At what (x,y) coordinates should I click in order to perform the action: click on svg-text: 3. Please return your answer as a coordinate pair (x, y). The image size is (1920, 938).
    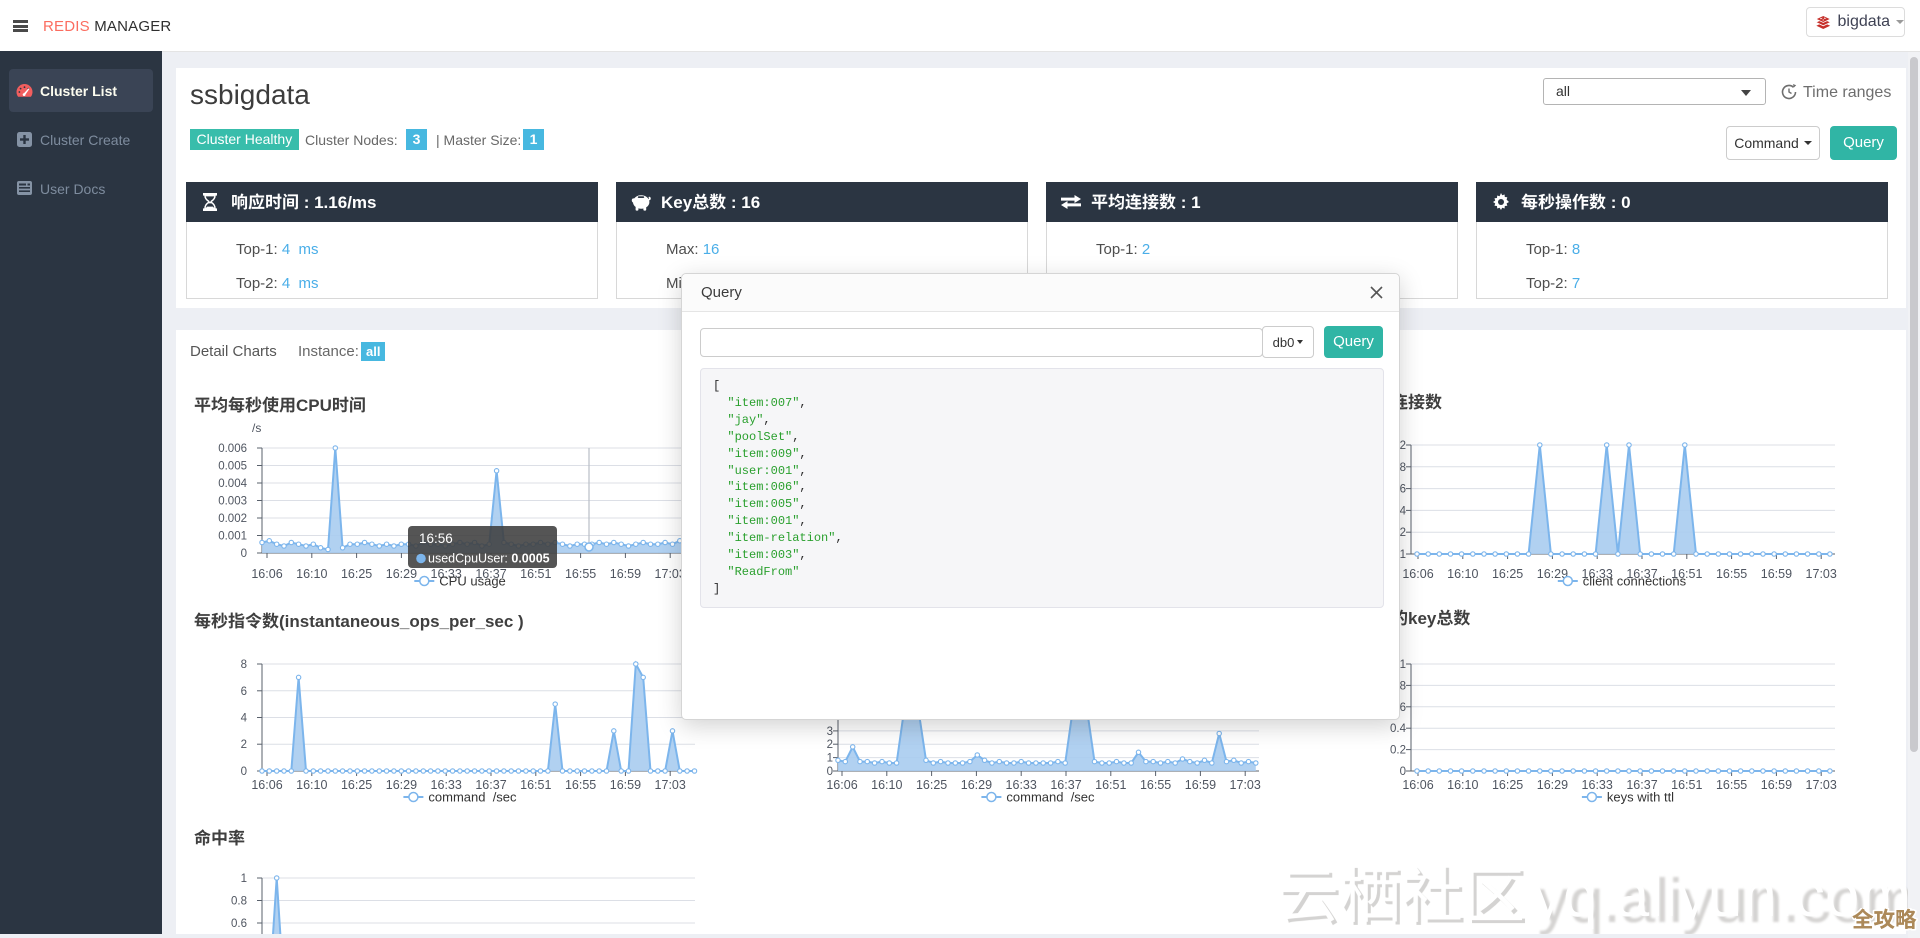
    Looking at the image, I should click on (830, 732).